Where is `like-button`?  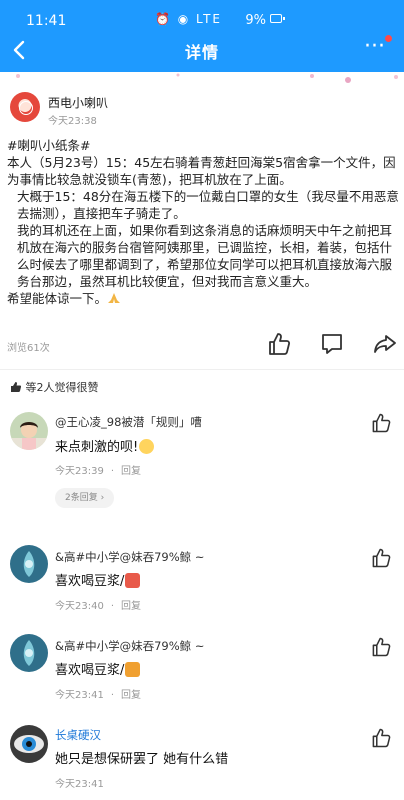
like-button is located at coordinates (279, 344).